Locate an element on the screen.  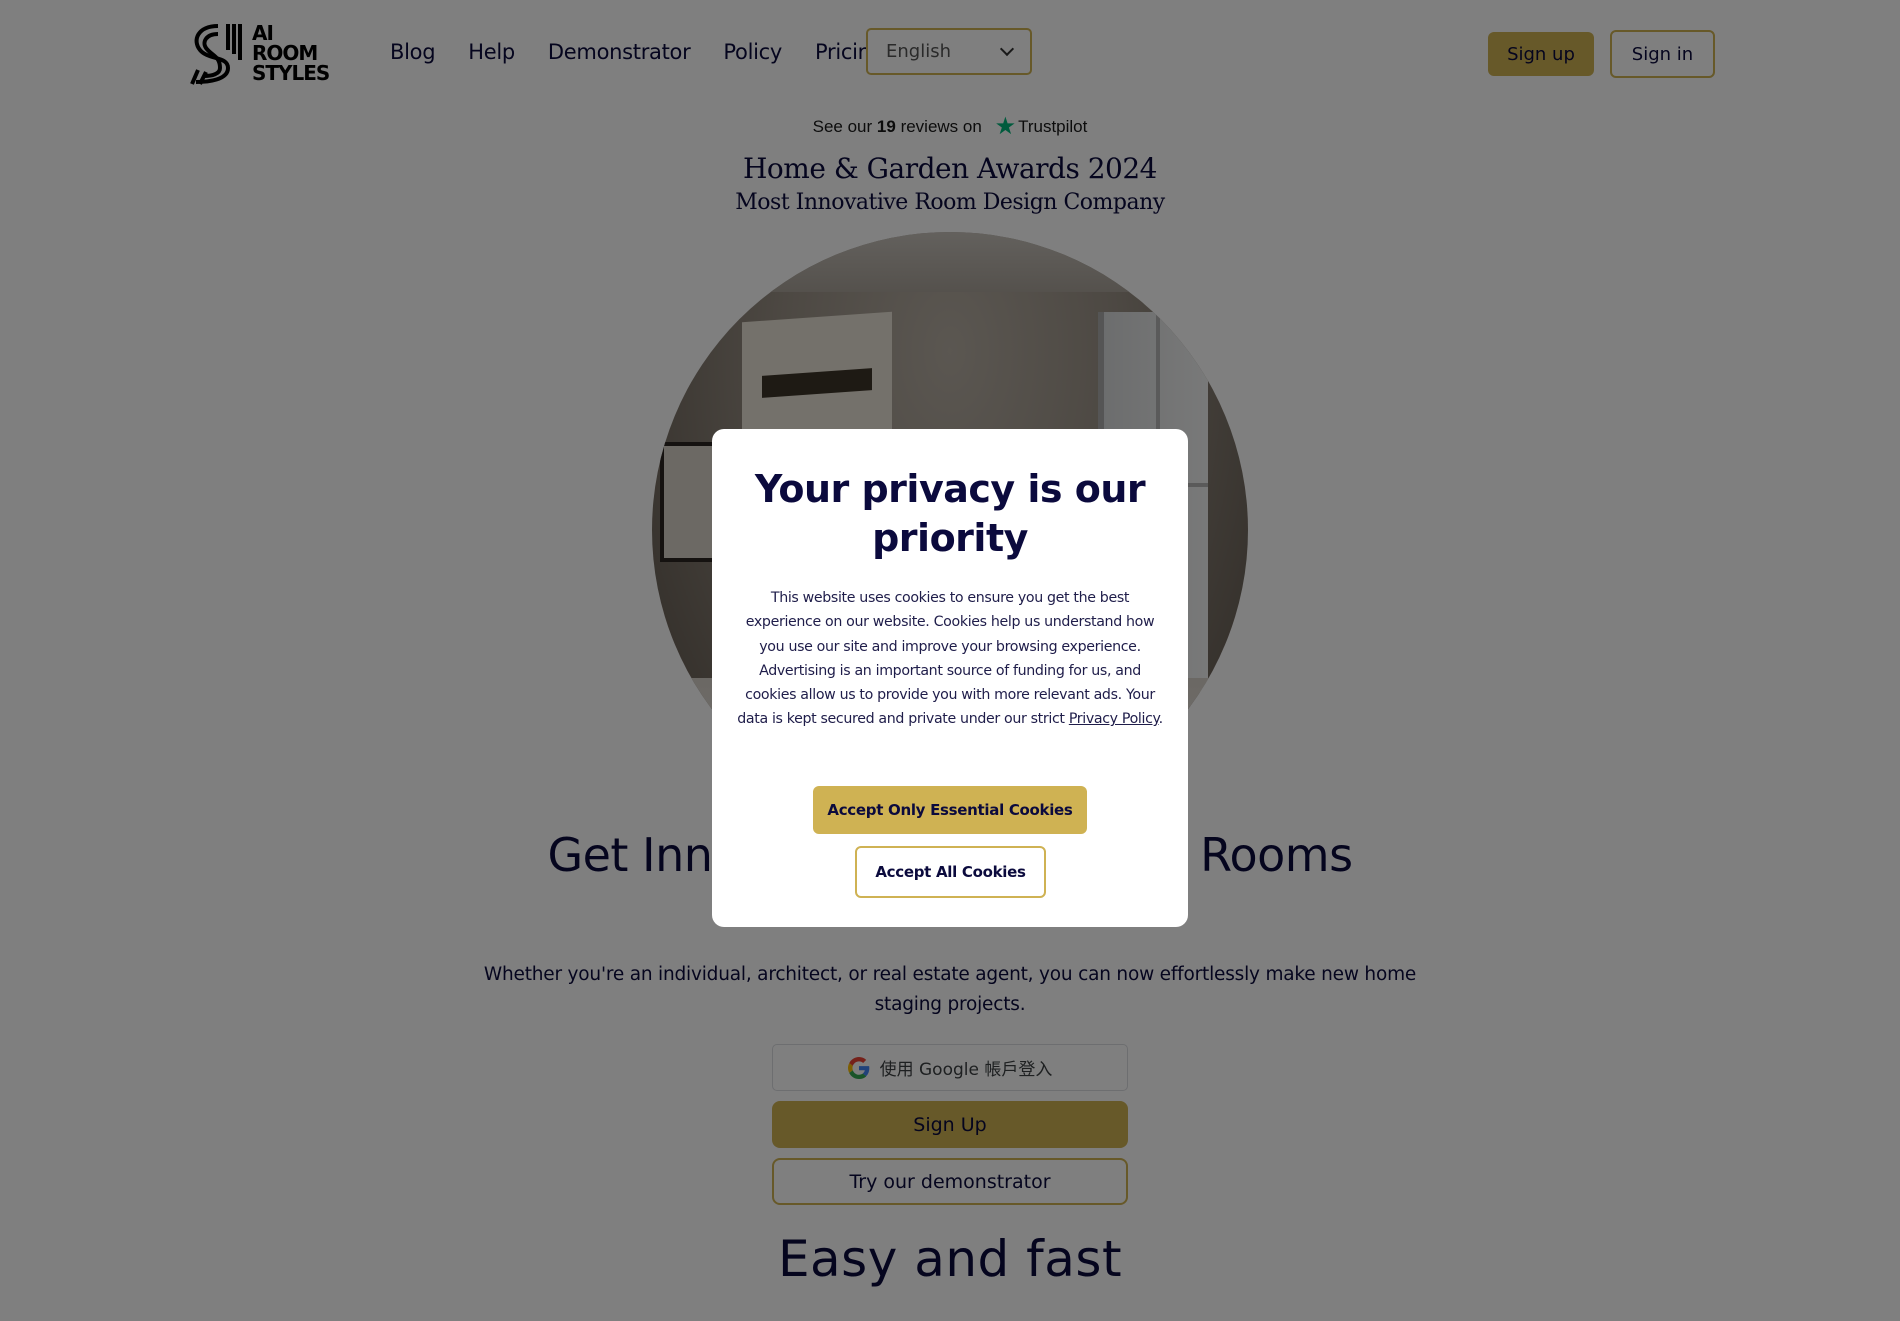
cookie-body-end: . is located at coordinates (1161, 719).